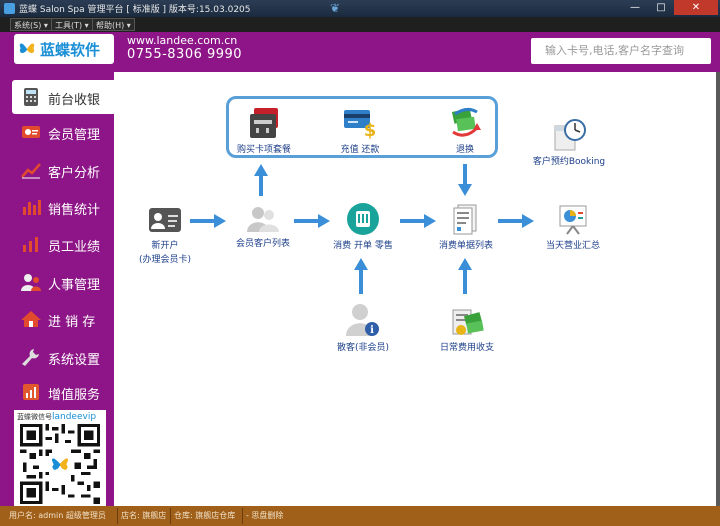  I want to click on sidebar-item-sales-stats: 销售统计, so click(63, 207).